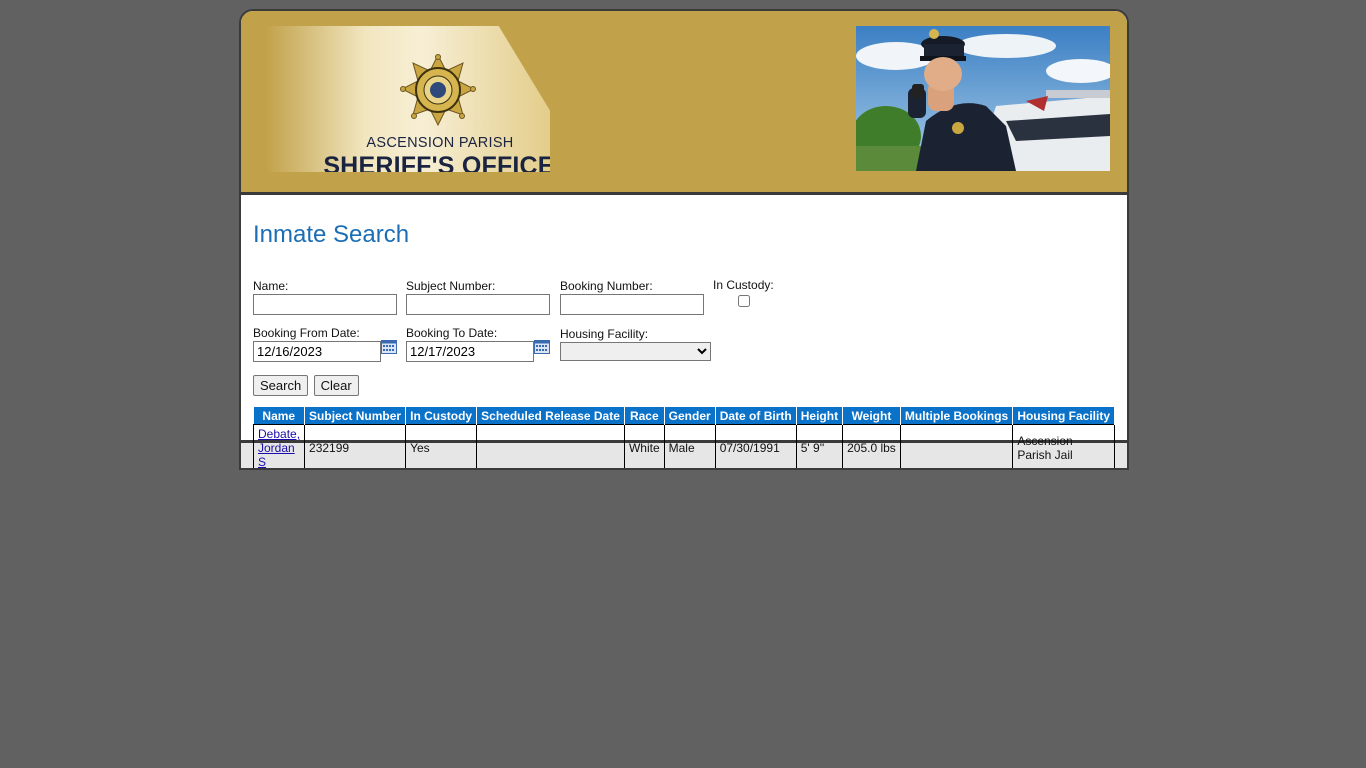 Image resolution: width=1366 pixels, height=768 pixels. What do you see at coordinates (689, 446) in the screenshot?
I see `cell-gender: Male` at bounding box center [689, 446].